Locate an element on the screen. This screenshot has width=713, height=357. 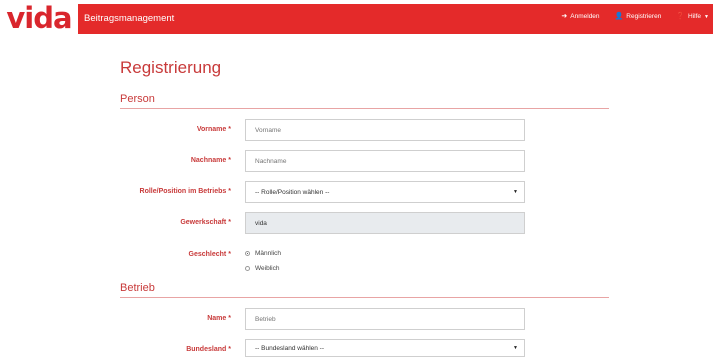
vorname-input is located at coordinates (385, 130).